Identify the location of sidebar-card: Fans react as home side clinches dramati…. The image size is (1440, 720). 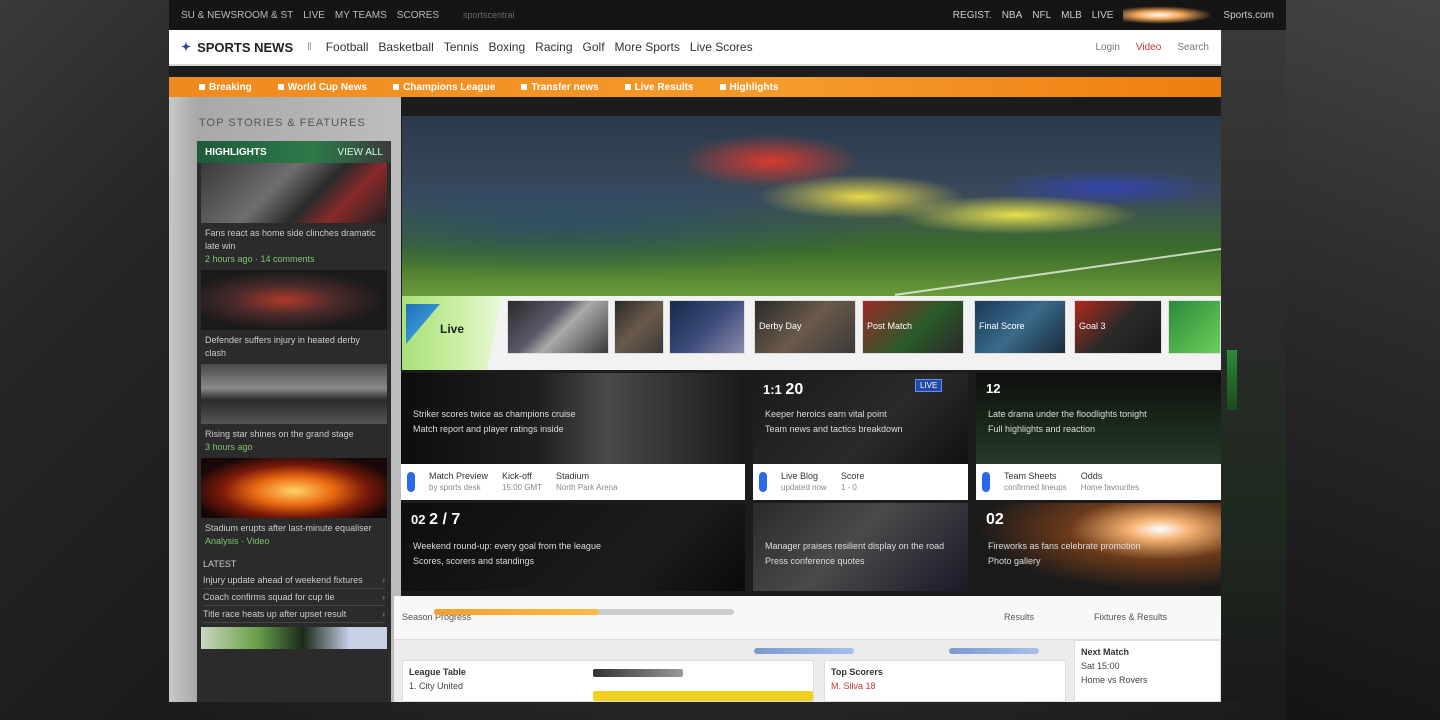
(294, 216).